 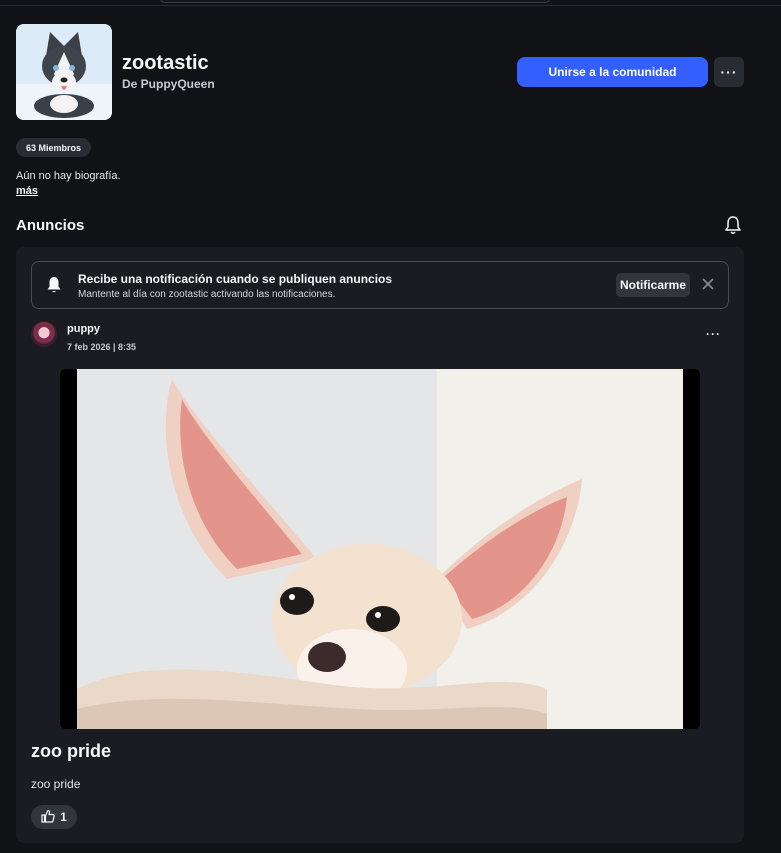 I want to click on announcements-title: Anuncios, so click(x=50, y=225).